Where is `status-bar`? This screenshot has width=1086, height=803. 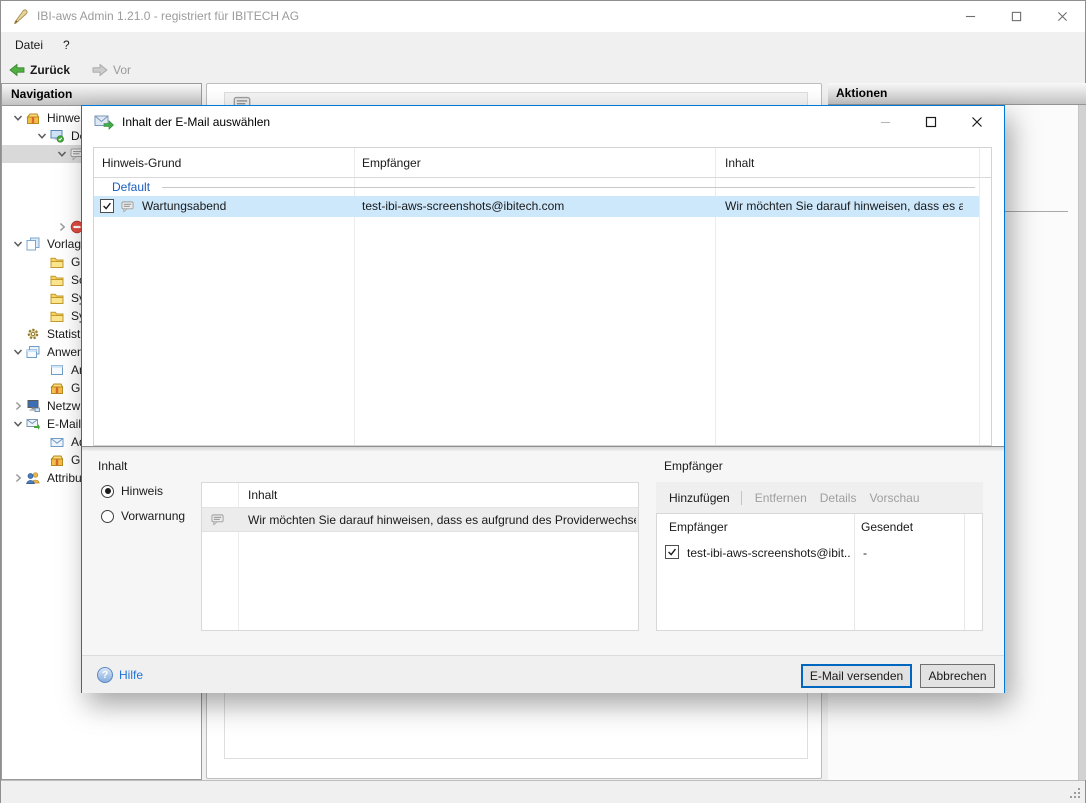 status-bar is located at coordinates (543, 791).